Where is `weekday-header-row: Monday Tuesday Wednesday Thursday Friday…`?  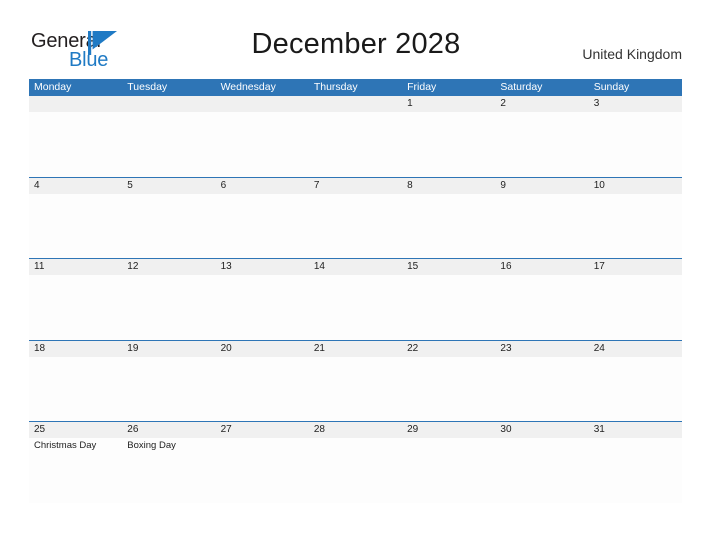 weekday-header-row: Monday Tuesday Wednesday Thursday Friday… is located at coordinates (355, 87).